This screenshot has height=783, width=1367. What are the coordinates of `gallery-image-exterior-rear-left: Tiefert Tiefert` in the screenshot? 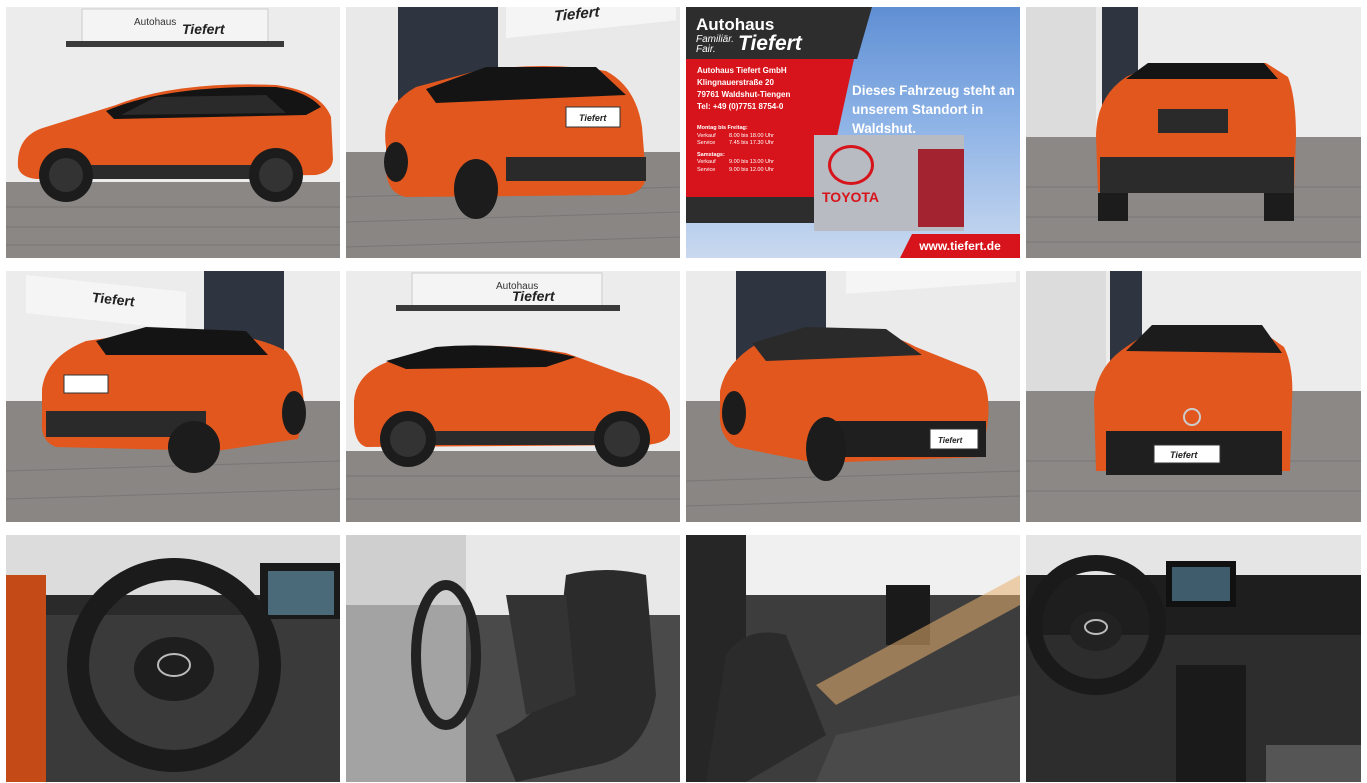 It's located at (513, 132).